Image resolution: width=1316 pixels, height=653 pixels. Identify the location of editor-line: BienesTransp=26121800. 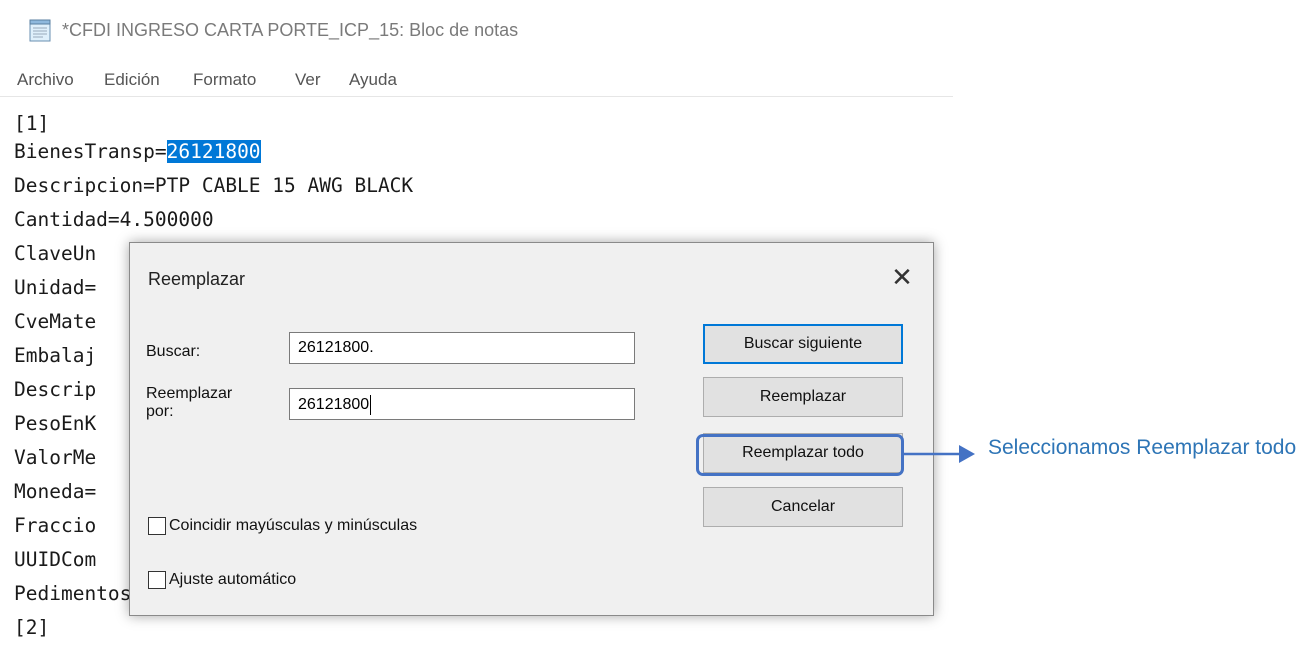
(137, 152).